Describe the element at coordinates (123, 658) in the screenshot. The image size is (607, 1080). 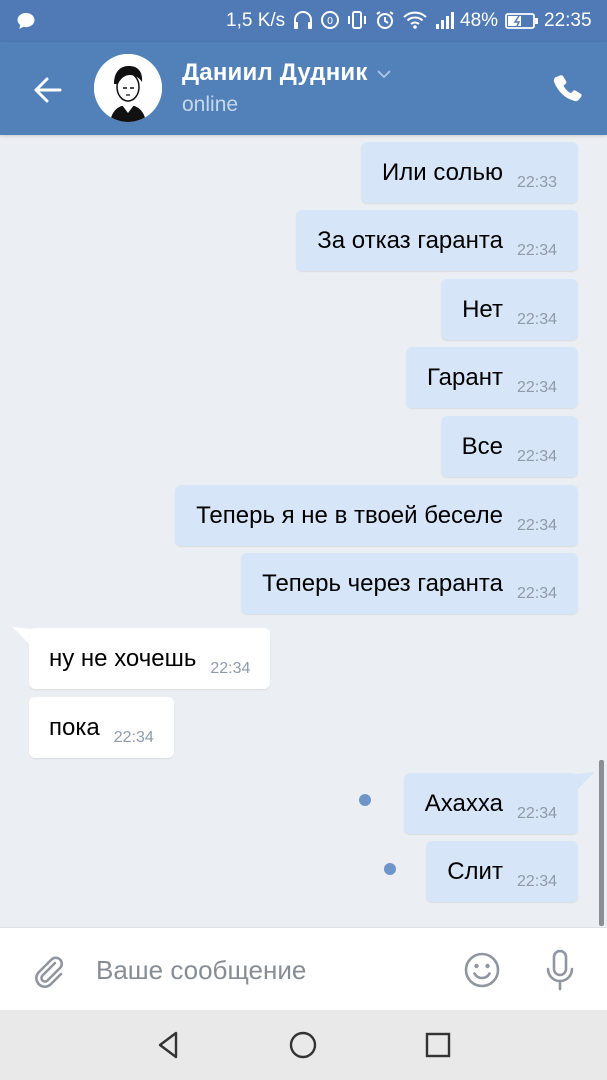
I see `message-text: ну не хочешь` at that location.